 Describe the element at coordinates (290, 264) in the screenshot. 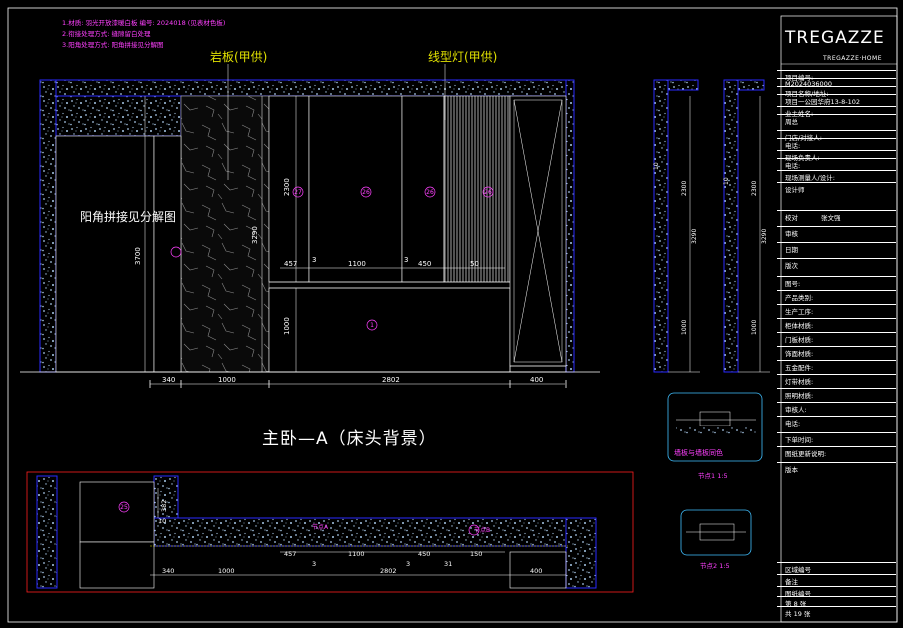

I see `dim-mid-1: 457` at that location.